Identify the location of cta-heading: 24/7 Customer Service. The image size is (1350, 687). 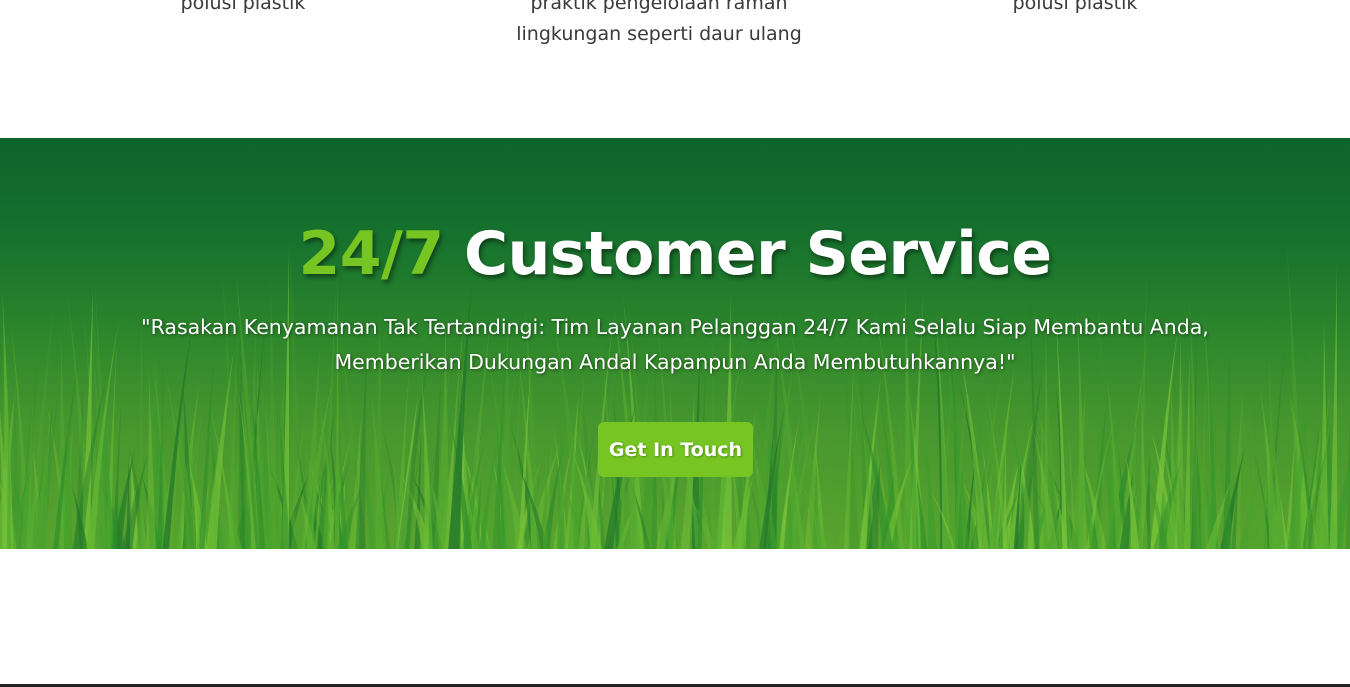
(675, 254).